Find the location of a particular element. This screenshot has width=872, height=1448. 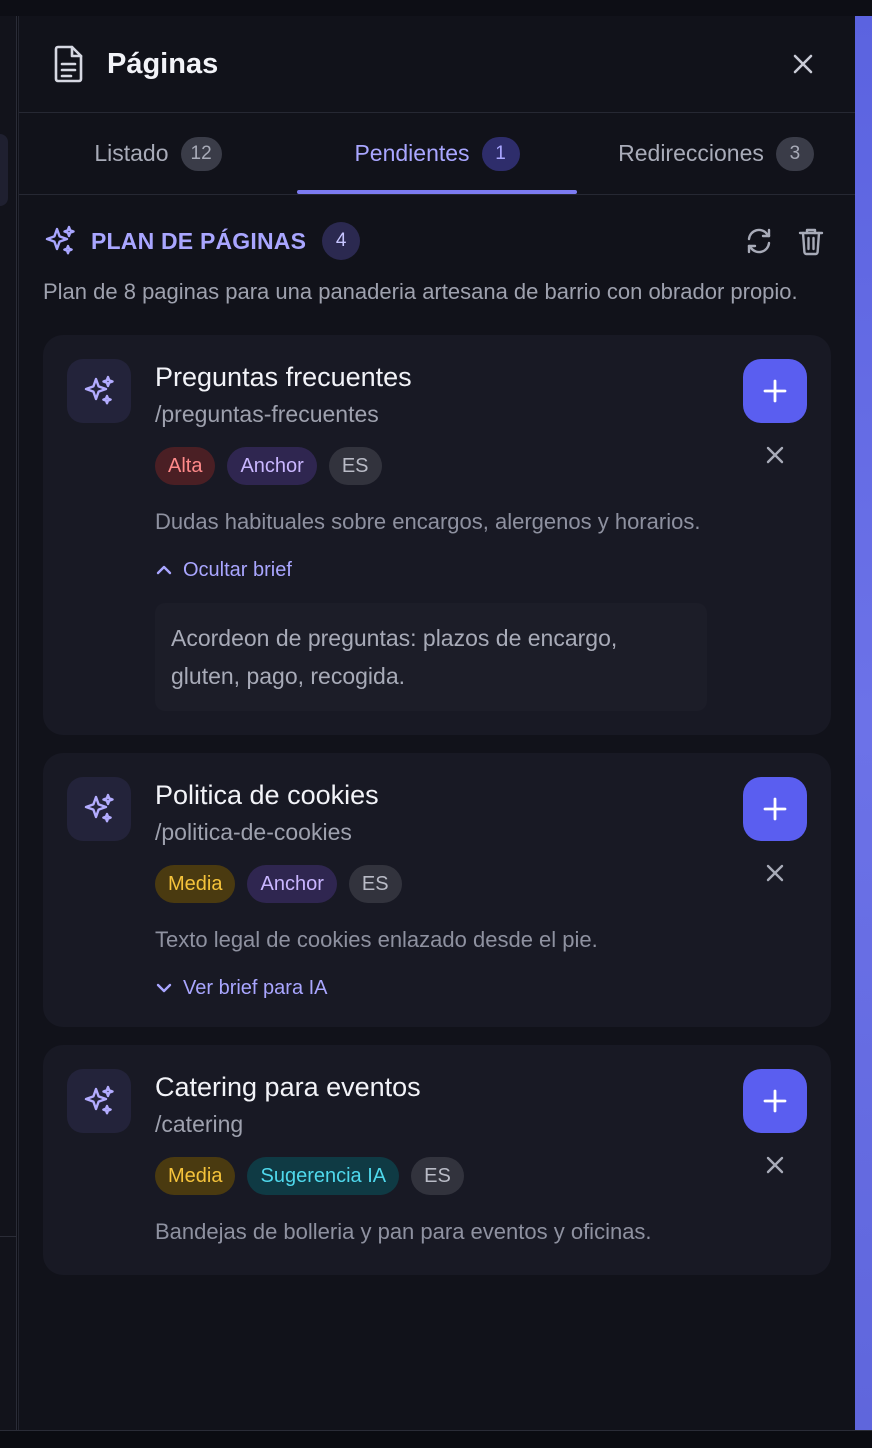

brief-toggle-label: Ocultar brief is located at coordinates (237, 569).